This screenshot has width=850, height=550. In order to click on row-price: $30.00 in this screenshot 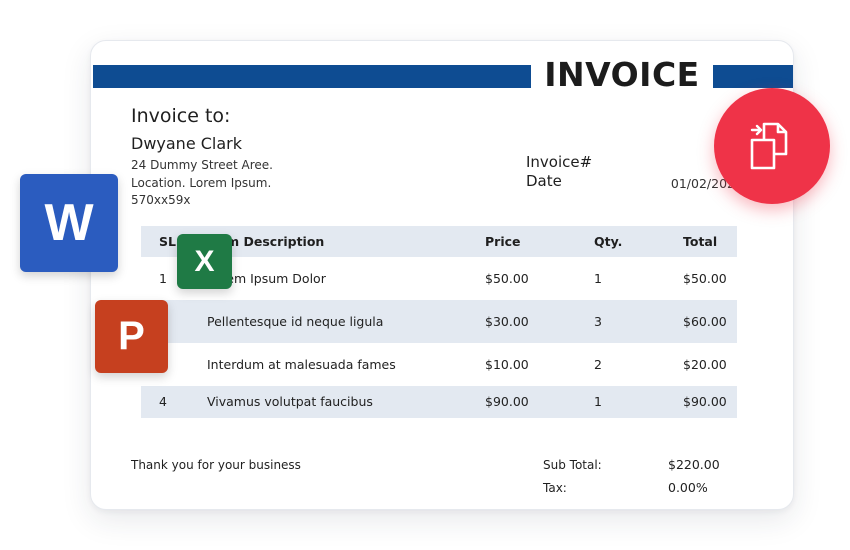, I will do `click(507, 321)`.